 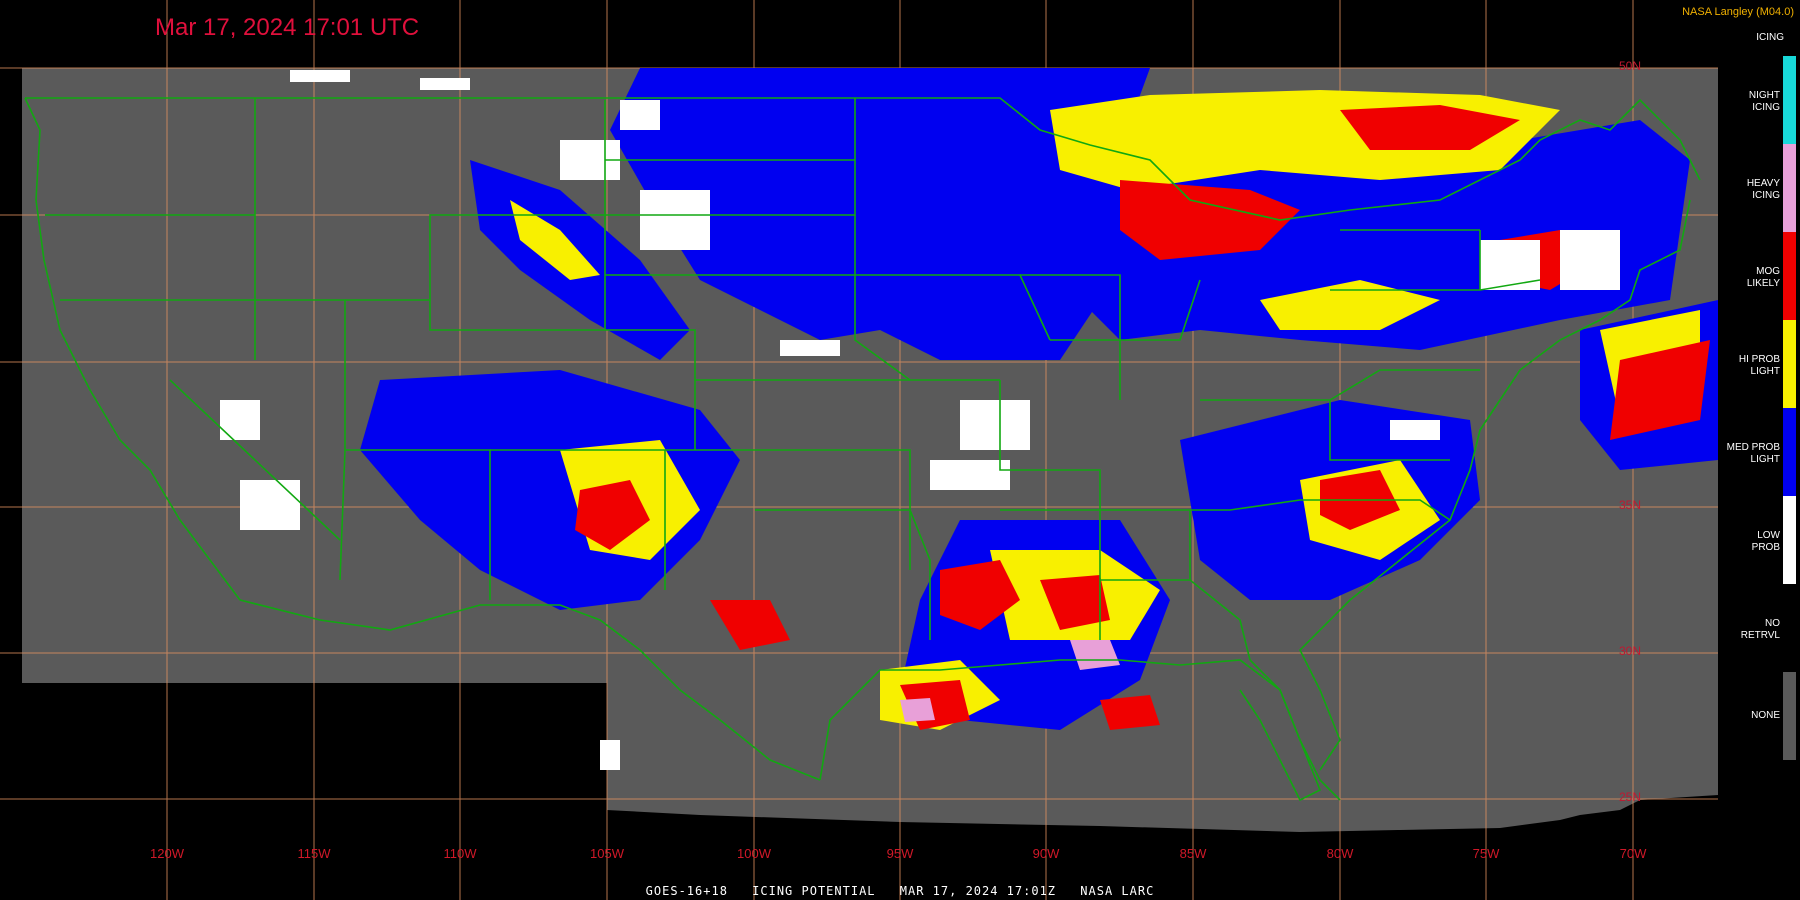 What do you see at coordinates (978, 891) in the screenshot?
I see `footer-time: MAR 17, 2024 17:01Z` at bounding box center [978, 891].